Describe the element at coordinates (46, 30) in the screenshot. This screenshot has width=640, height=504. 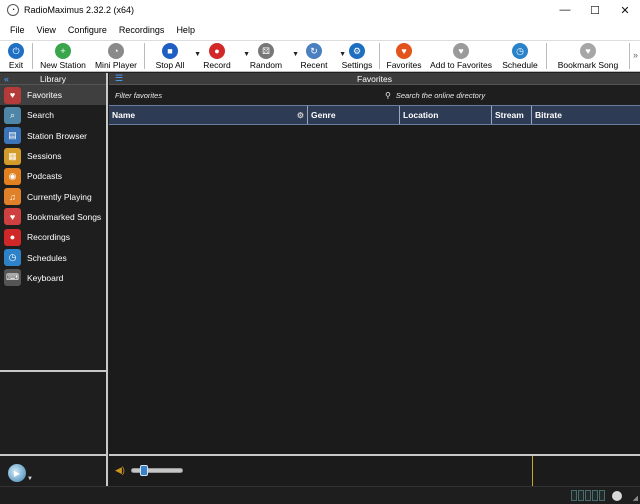
I see `menu-view: View` at that location.